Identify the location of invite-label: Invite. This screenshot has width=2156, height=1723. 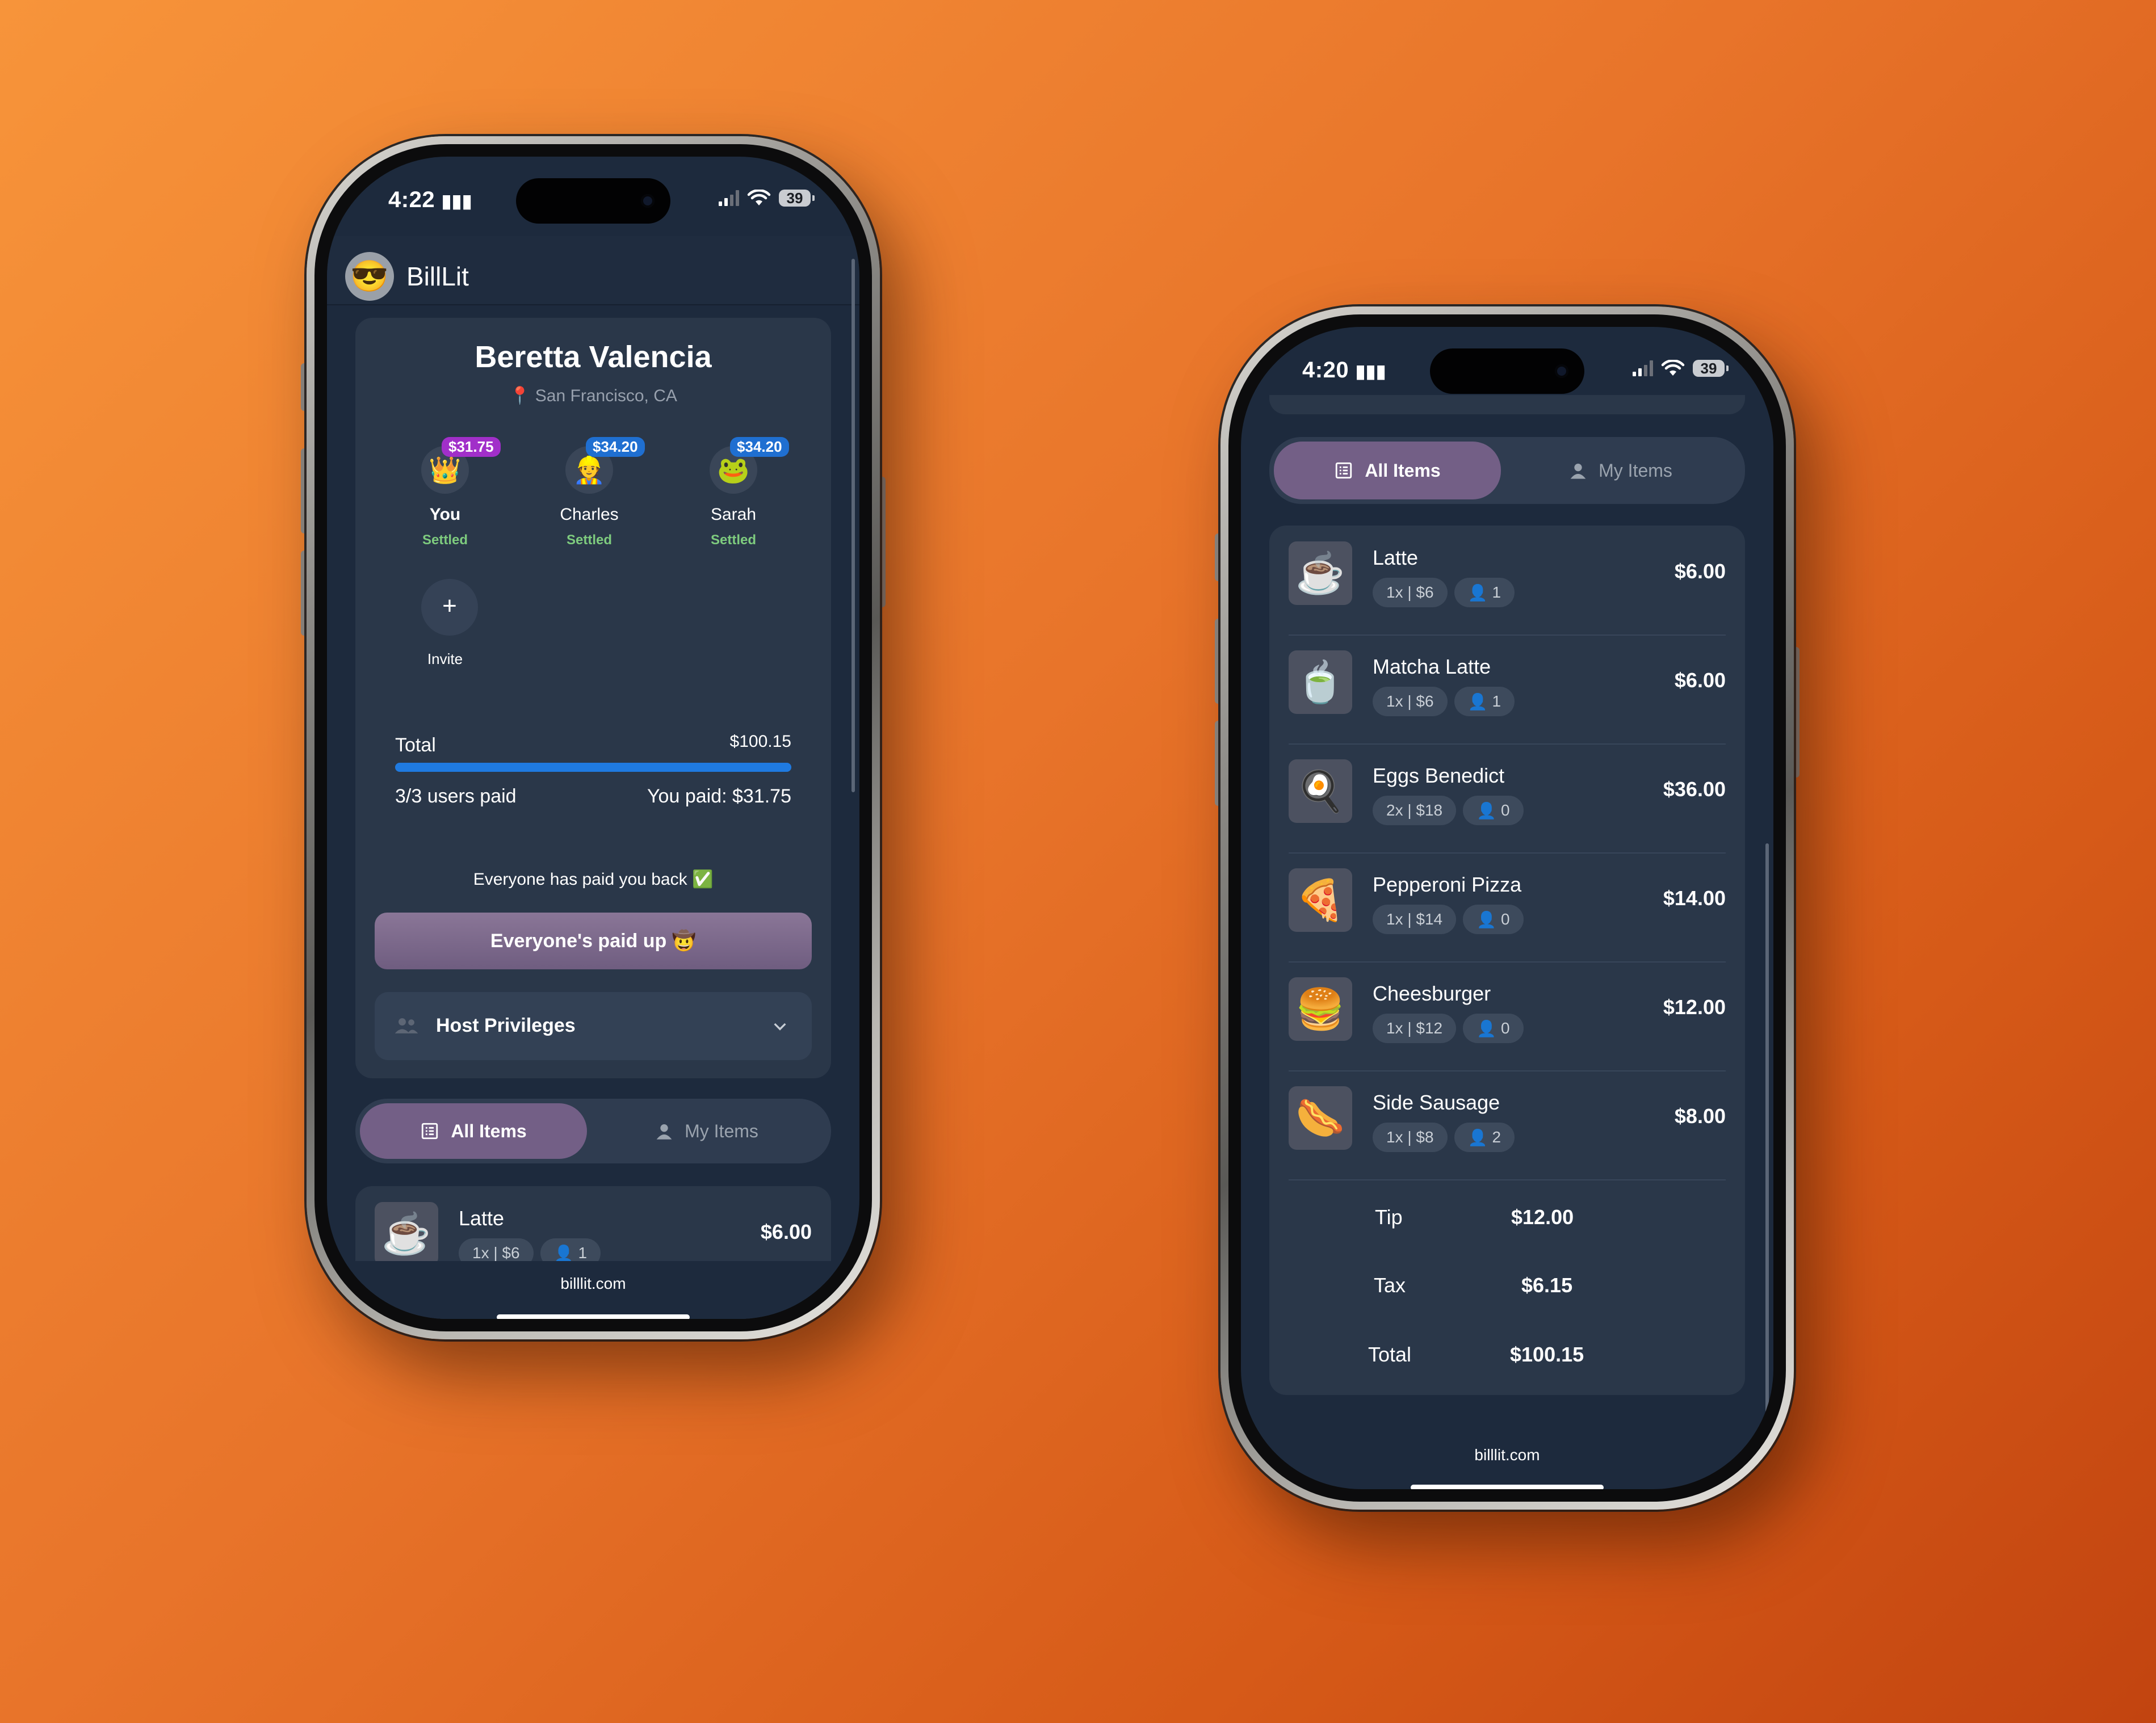
(445, 658).